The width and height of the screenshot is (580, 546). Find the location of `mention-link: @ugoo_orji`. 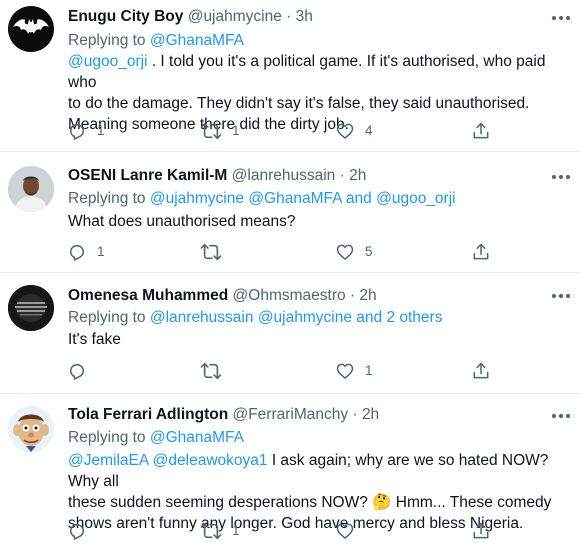

mention-link: @ugoo_orji is located at coordinates (108, 61).